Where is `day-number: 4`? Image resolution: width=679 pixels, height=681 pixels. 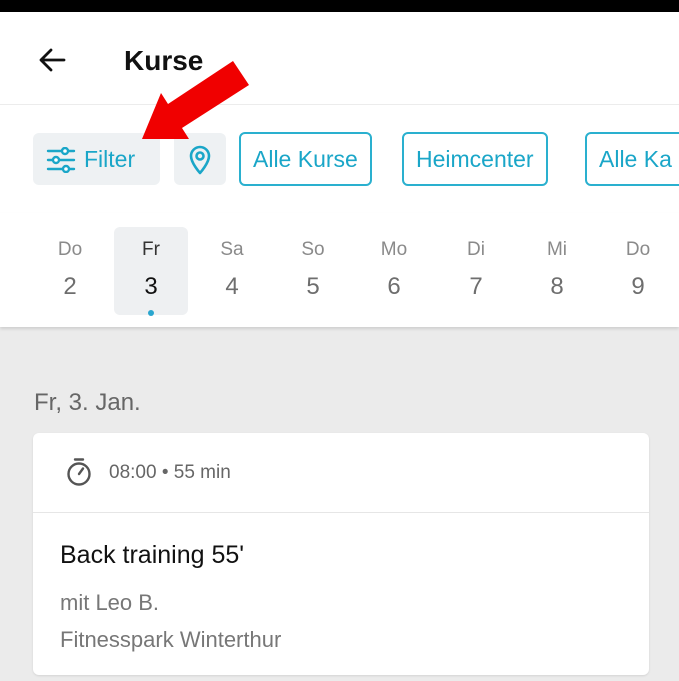 day-number: 4 is located at coordinates (232, 286).